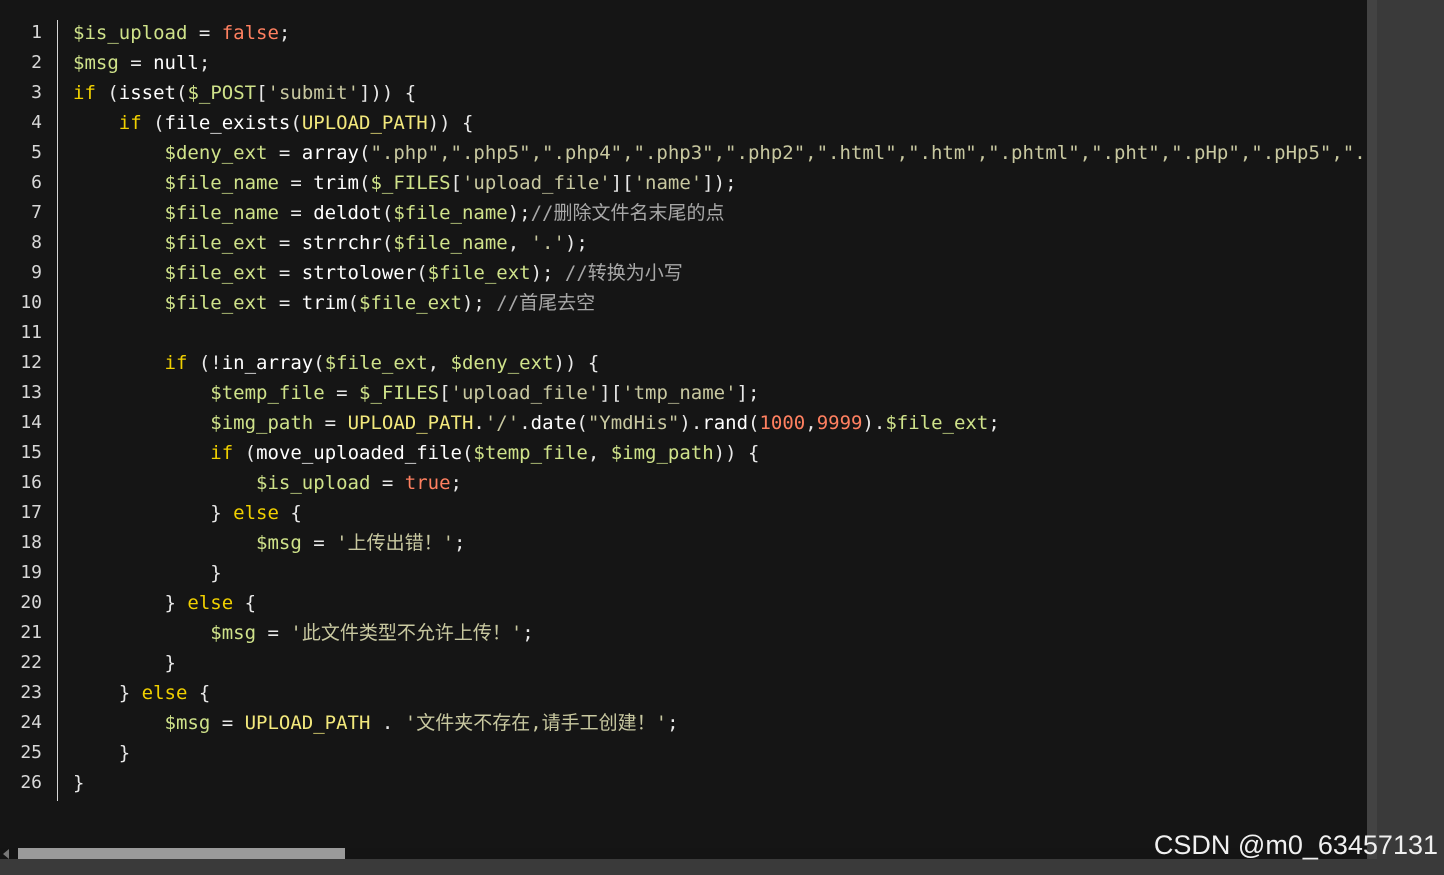  Describe the element at coordinates (720, 723) in the screenshot. I see `code-line: $msg = UPLOAD_PATH . '文件夹不存在,请手工创建！';` at that location.